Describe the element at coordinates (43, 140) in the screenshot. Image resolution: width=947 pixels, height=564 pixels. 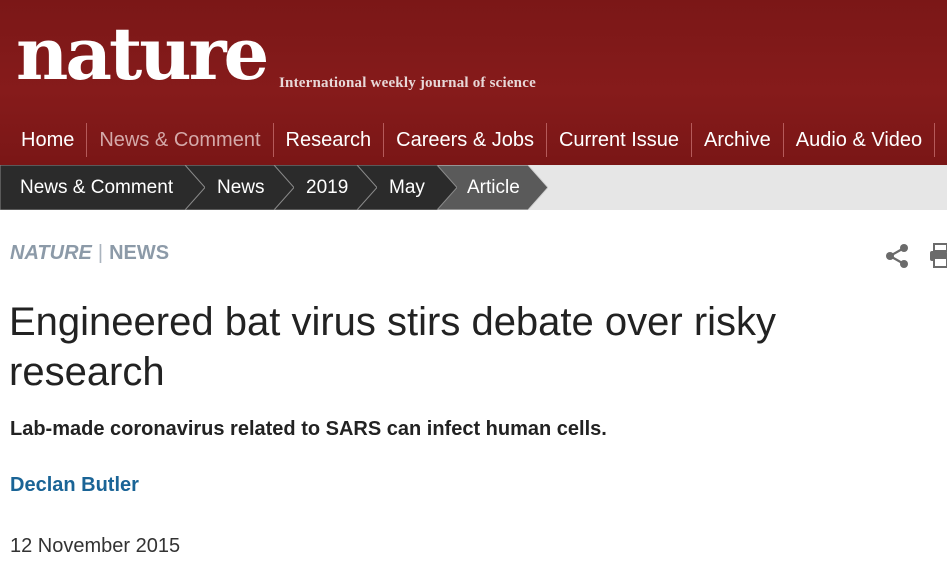
I see `nav-home: Home` at that location.